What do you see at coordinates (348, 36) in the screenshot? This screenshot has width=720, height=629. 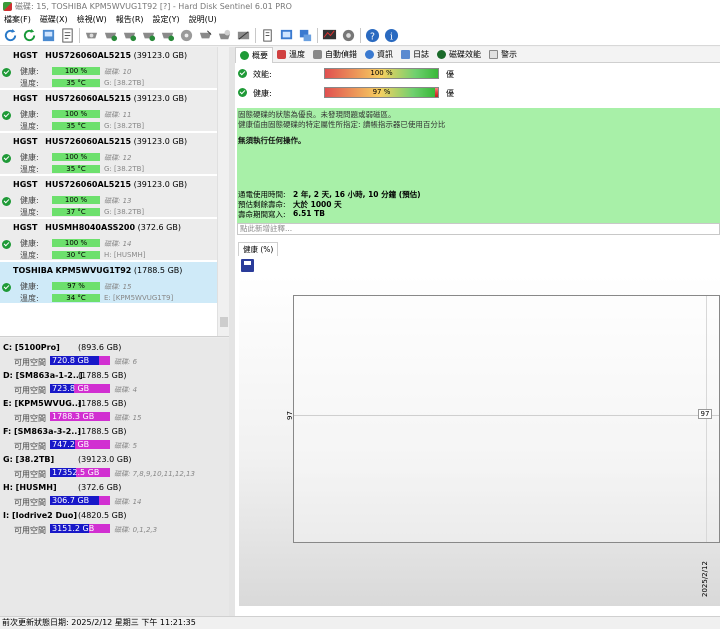 I see `settings-icon` at bounding box center [348, 36].